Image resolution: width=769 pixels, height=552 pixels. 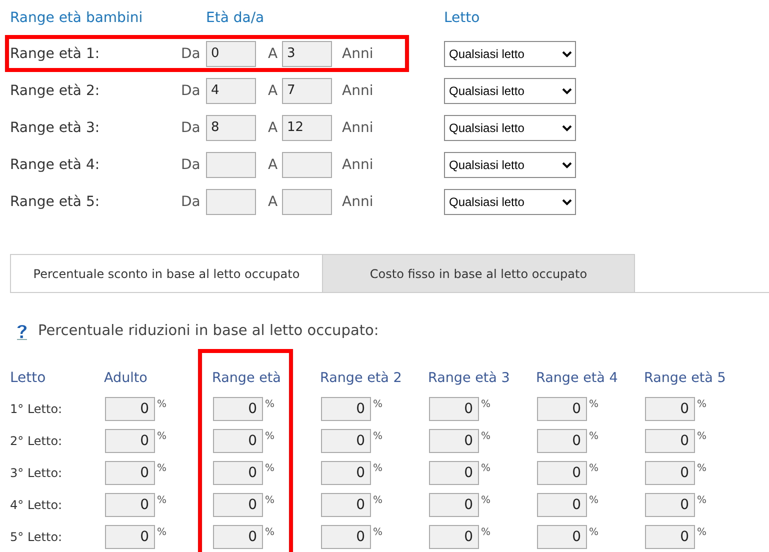 I want to click on column-heading: Range età bambini, so click(x=77, y=18).